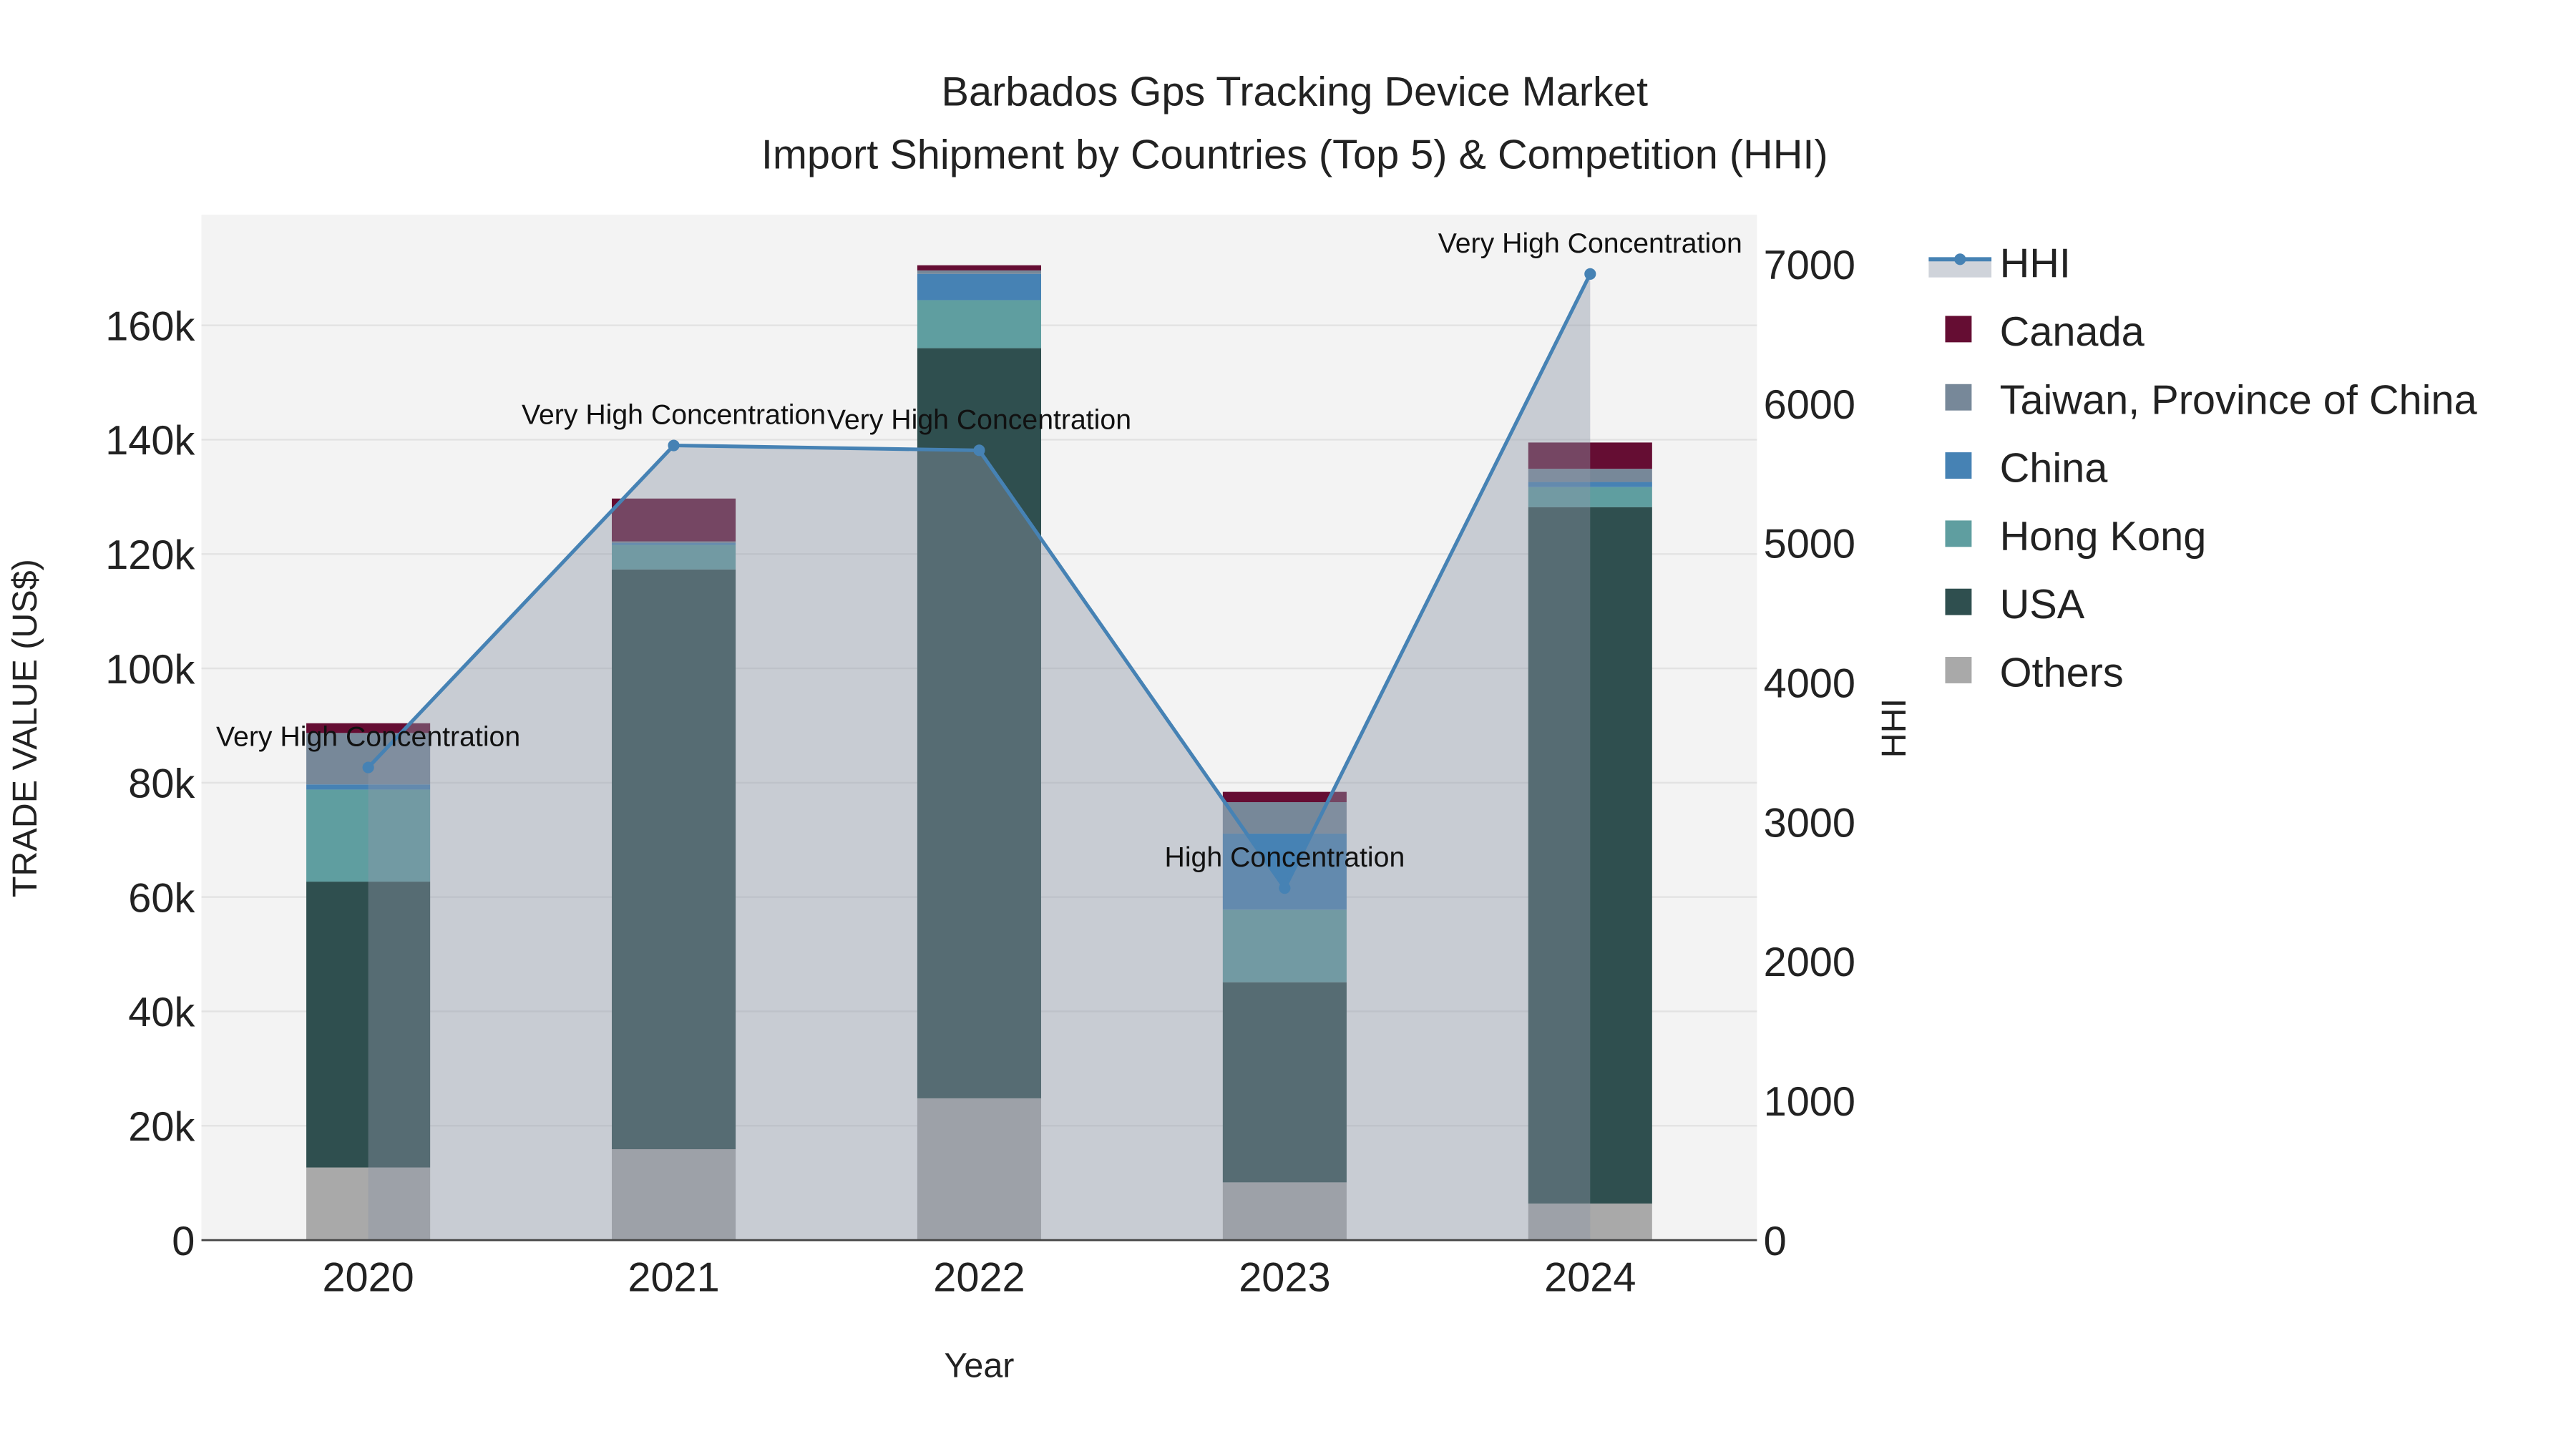 This screenshot has height=1449, width=2576. What do you see at coordinates (150, 326) in the screenshot?
I see `y-tick-label: 160k` at bounding box center [150, 326].